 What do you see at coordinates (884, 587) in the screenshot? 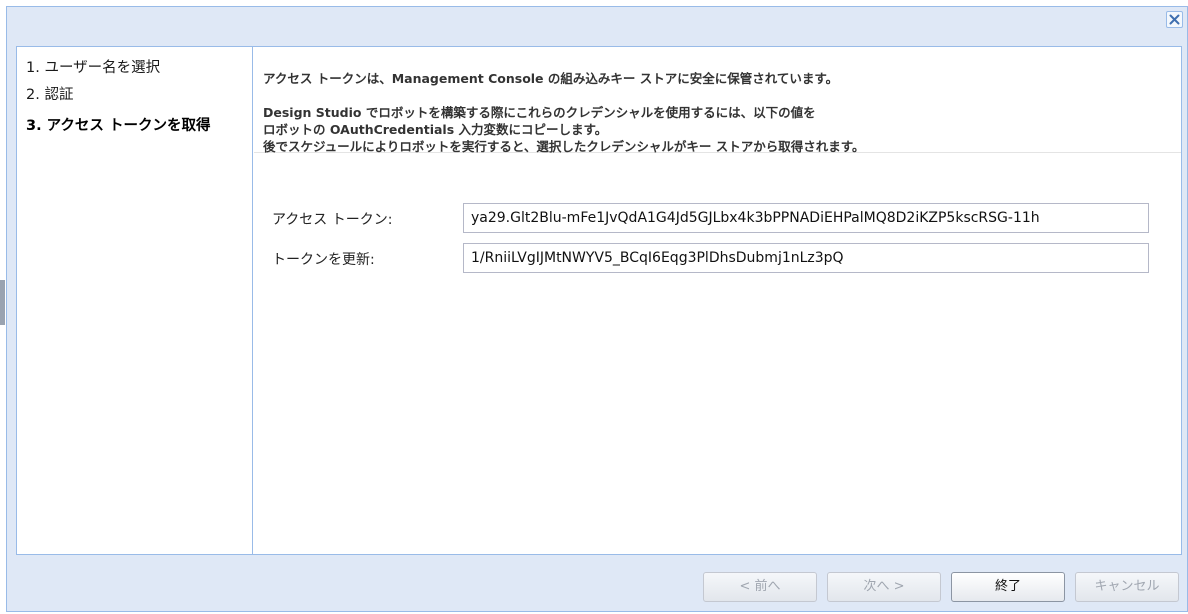
I see `next-button: 次へ >` at bounding box center [884, 587].